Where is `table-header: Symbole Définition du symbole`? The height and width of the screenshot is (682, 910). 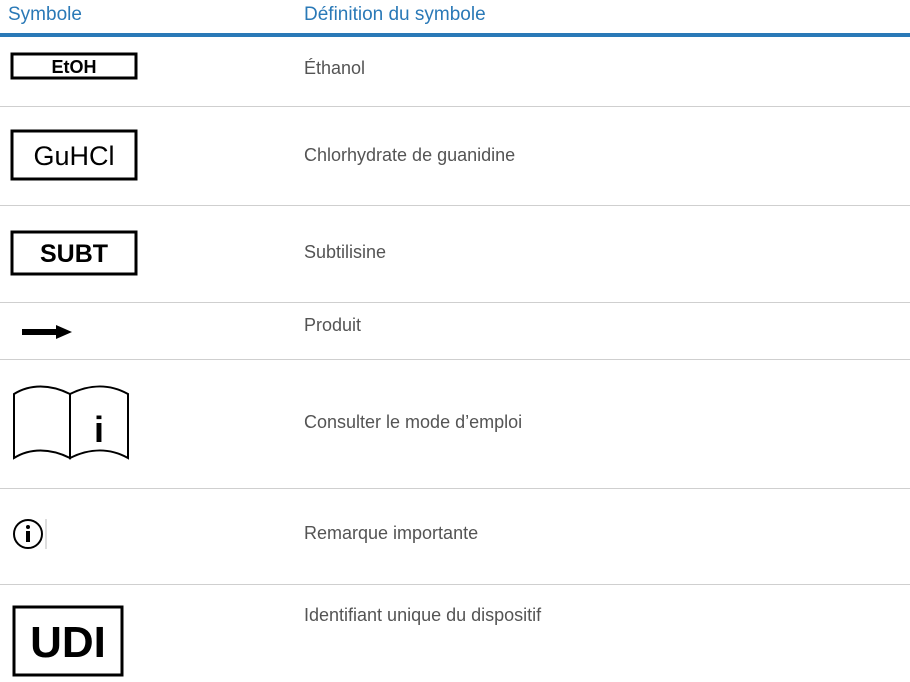
table-header: Symbole Définition du symbole is located at coordinates (455, 17).